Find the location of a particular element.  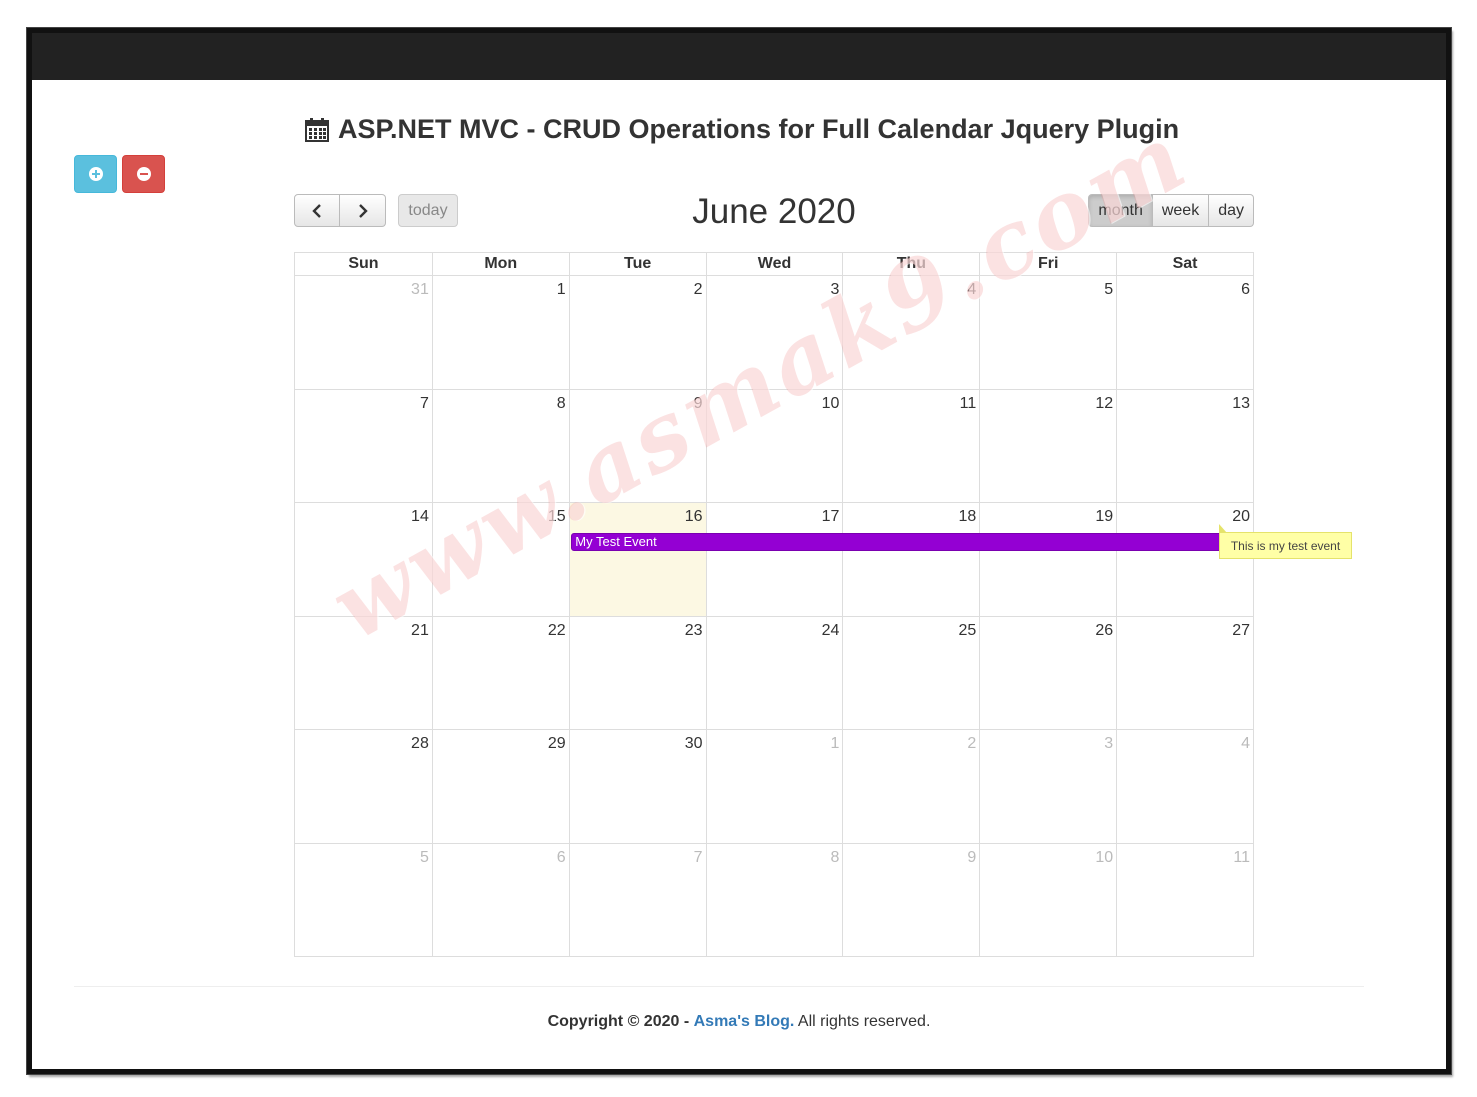

day-number: 30 is located at coordinates (693, 743).